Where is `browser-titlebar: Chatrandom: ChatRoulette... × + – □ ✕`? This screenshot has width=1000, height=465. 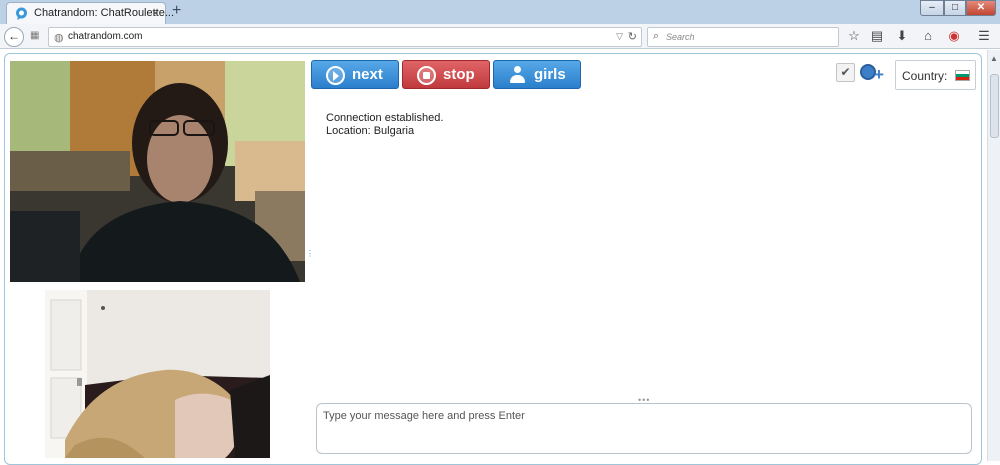 browser-titlebar: Chatrandom: ChatRoulette... × + – □ ✕ is located at coordinates (500, 12).